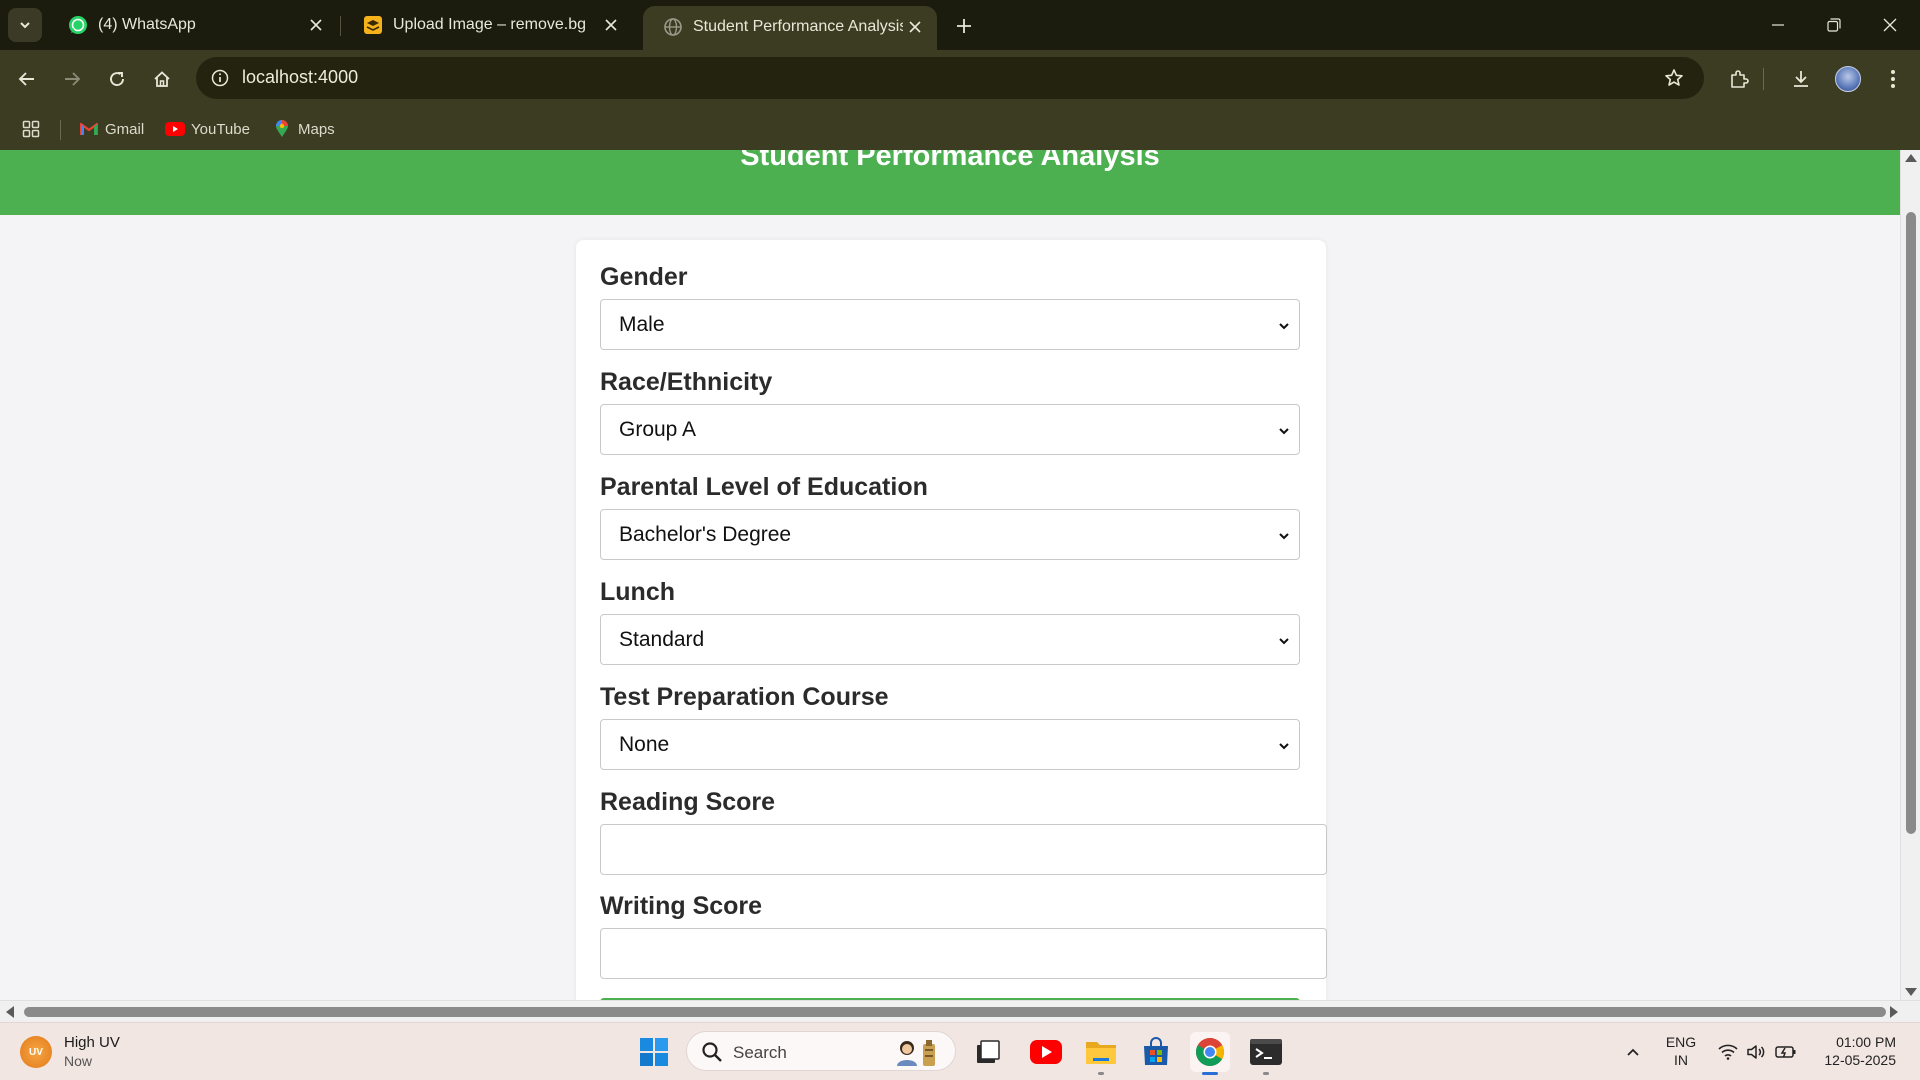  I want to click on wifi-icon, so click(1728, 1052).